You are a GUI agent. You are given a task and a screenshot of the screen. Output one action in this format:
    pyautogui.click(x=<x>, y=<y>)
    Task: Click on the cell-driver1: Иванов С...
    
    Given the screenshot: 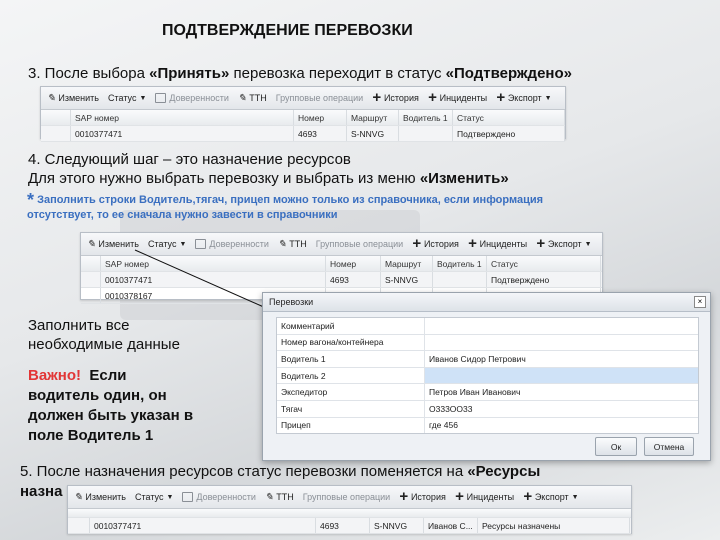 What is the action you would take?
    pyautogui.click(x=451, y=525)
    